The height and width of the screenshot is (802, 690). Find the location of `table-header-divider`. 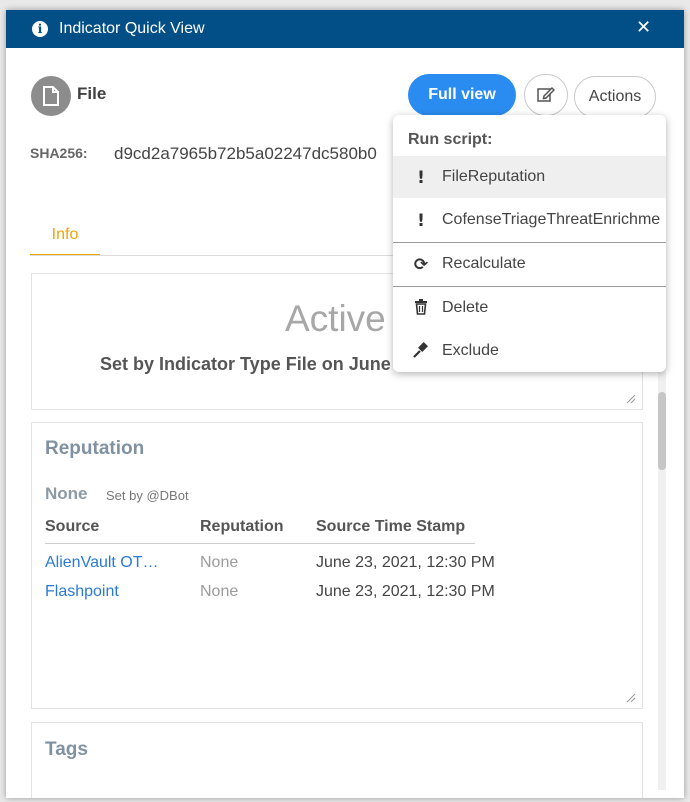

table-header-divider is located at coordinates (260, 543).